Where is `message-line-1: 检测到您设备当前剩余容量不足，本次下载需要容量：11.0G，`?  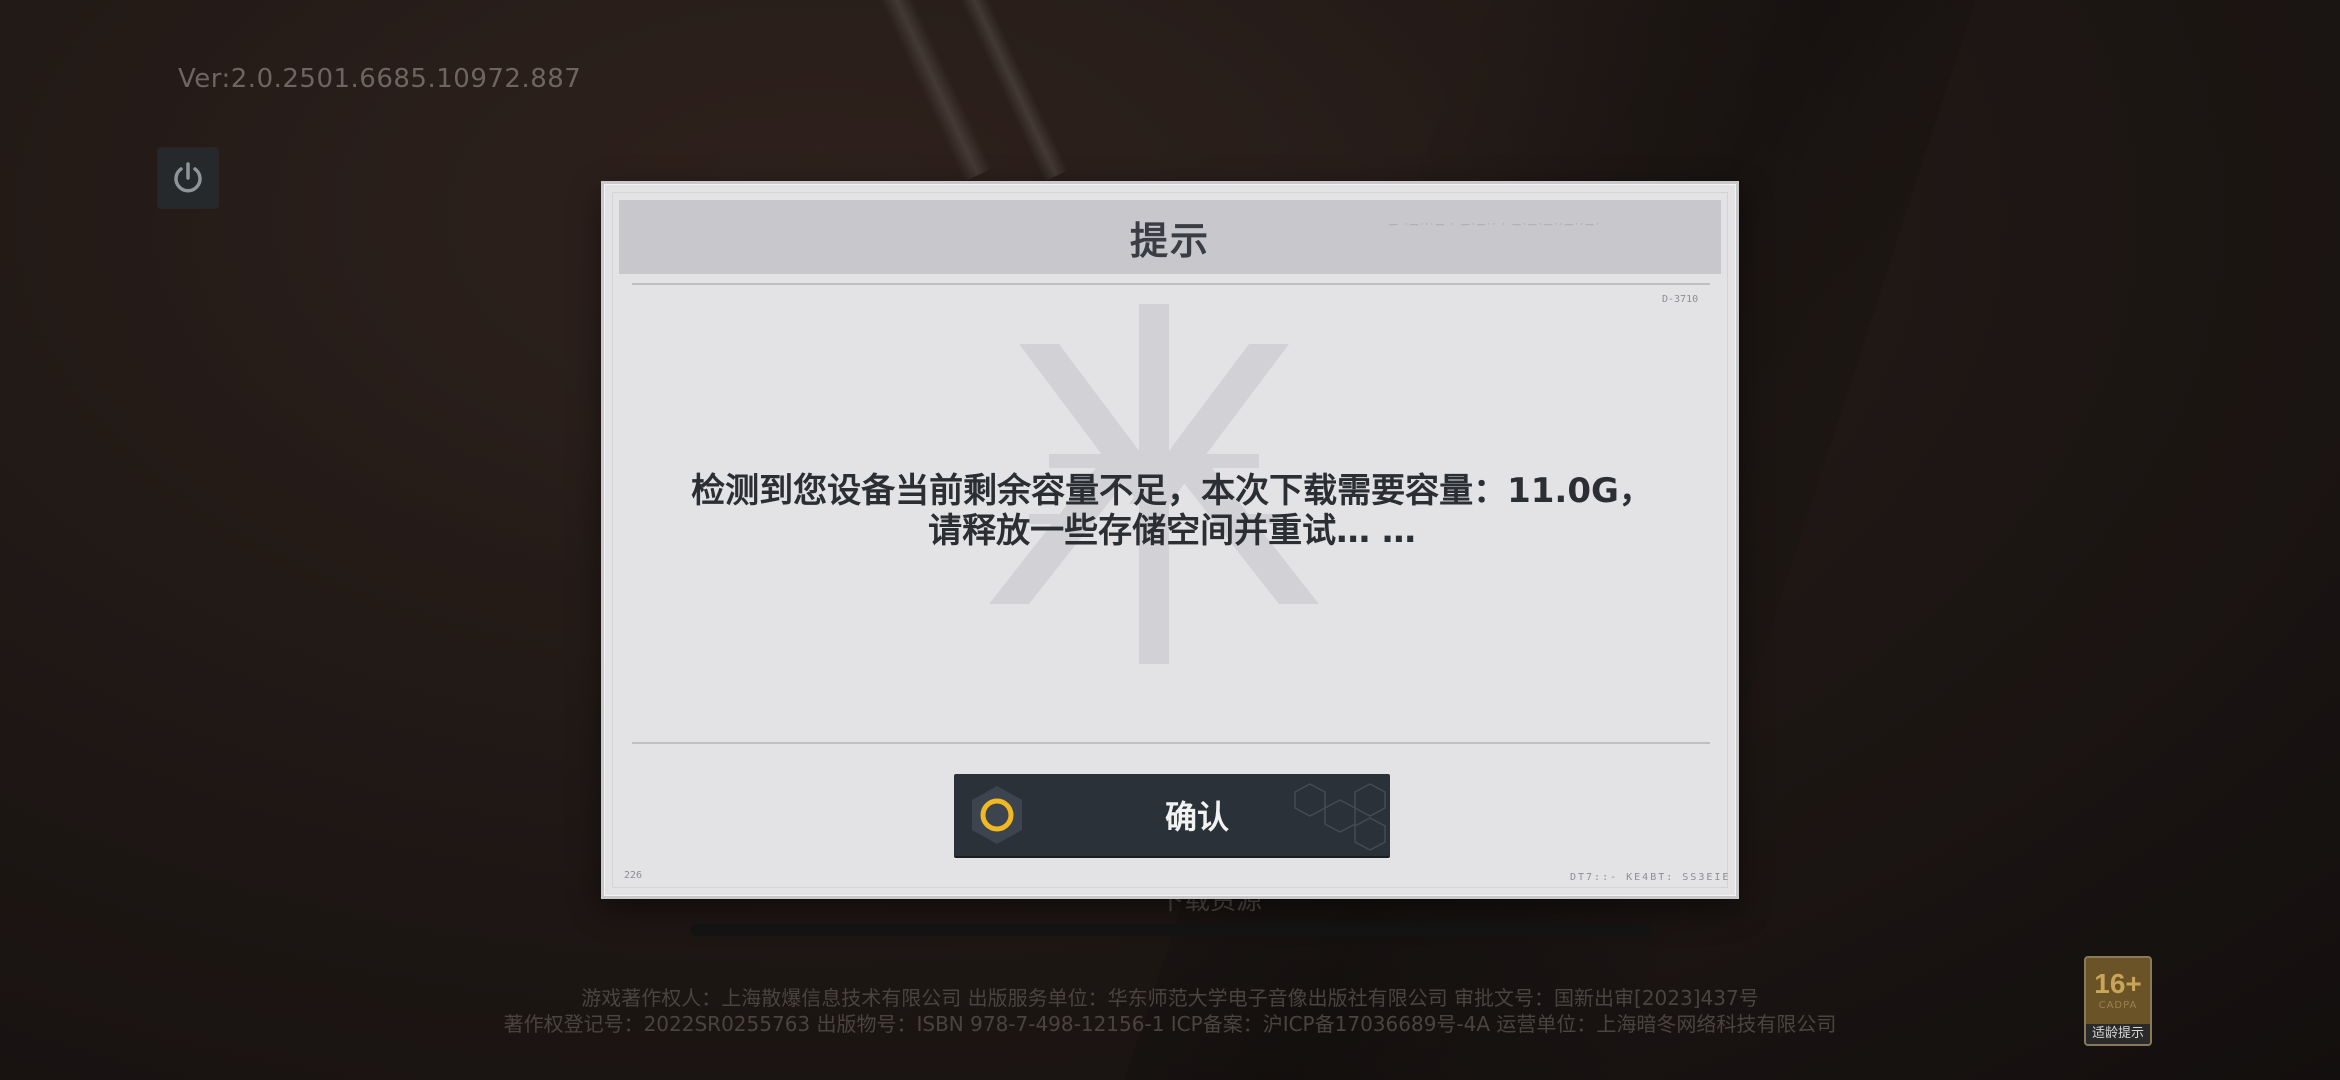 message-line-1: 检测到您设备当前剩余容量不足，本次下载需要容量：11.0G， is located at coordinates (1172, 491).